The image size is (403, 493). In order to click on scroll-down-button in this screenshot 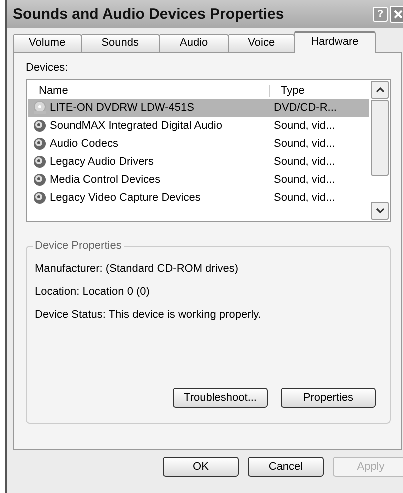, I will do `click(380, 211)`.